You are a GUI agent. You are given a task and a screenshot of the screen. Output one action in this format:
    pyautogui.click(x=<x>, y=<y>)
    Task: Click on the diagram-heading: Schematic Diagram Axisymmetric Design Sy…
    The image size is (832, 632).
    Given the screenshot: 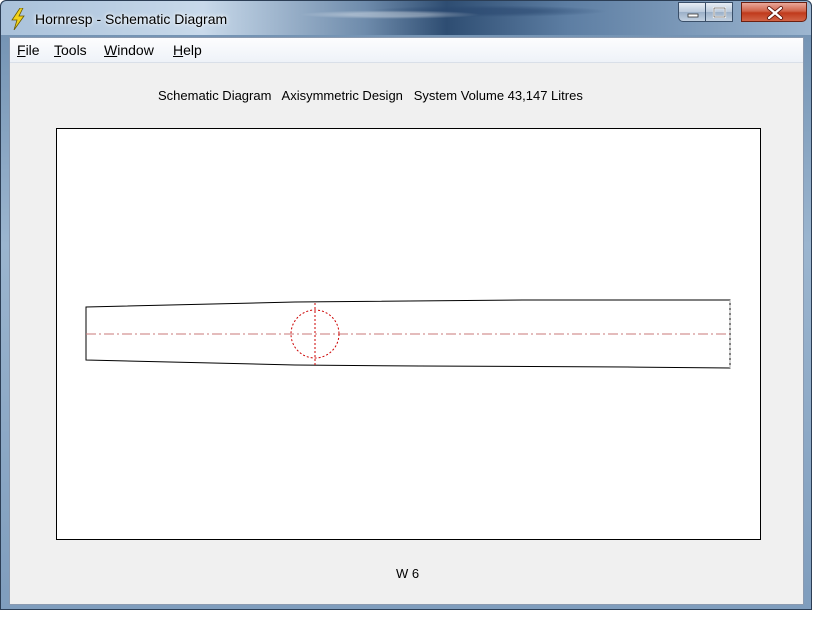 What is the action you would take?
    pyautogui.click(x=370, y=95)
    